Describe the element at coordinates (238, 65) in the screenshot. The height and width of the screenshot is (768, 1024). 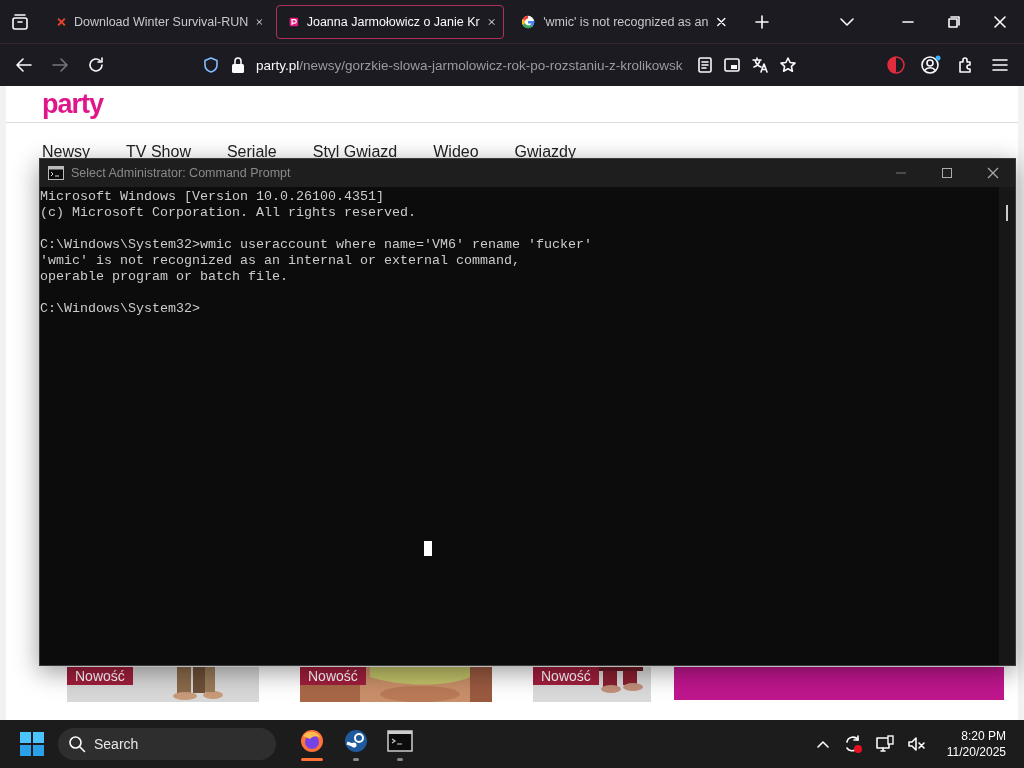
I see `lock-icon` at that location.